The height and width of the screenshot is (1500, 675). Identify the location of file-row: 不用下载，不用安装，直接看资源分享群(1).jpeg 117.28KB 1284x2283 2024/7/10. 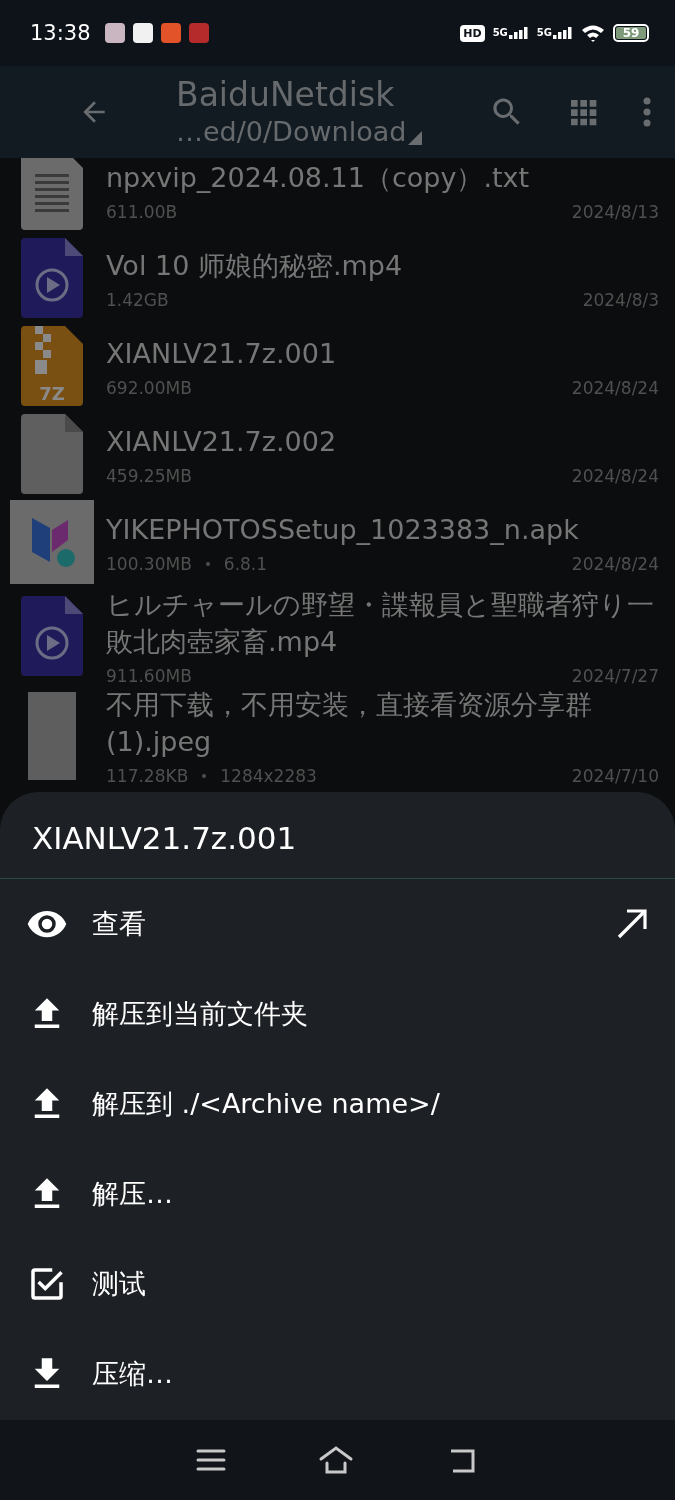
(337, 736).